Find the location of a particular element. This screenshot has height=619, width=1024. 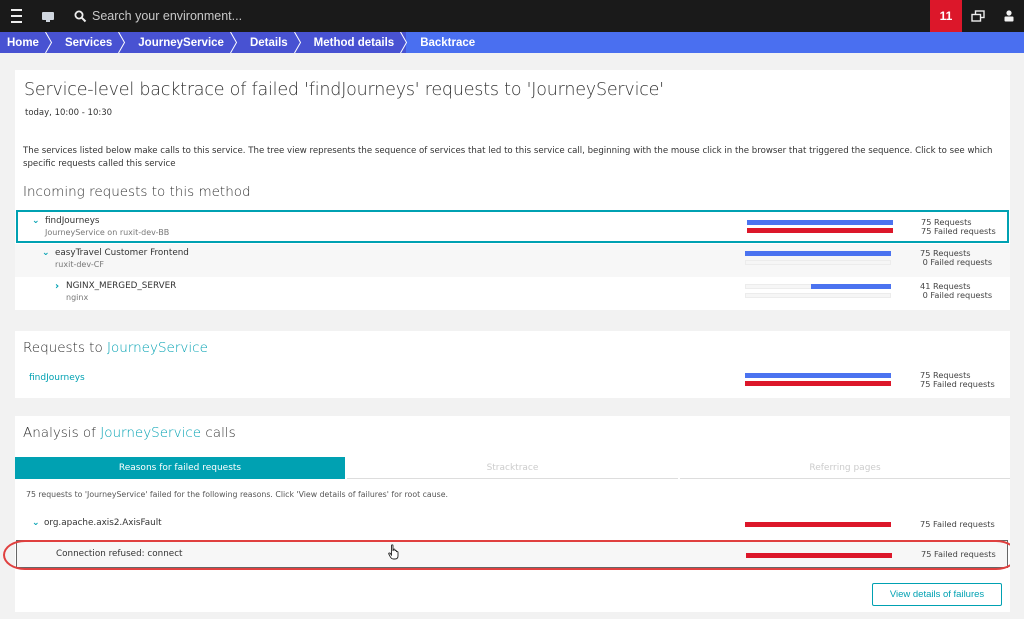

tab-stacktrace: Stracktrace is located at coordinates (512, 468).